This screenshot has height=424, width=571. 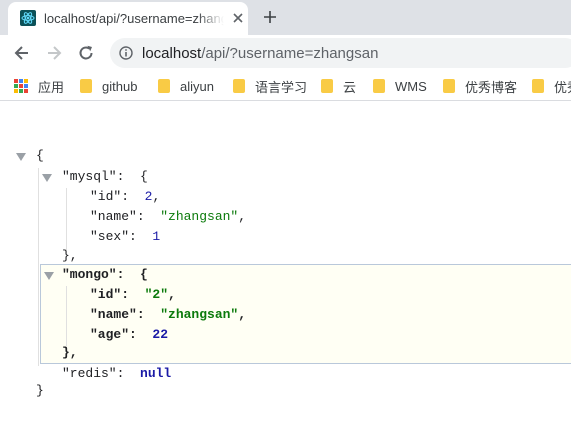 What do you see at coordinates (22, 53) in the screenshot?
I see `back-arrow-icon` at bounding box center [22, 53].